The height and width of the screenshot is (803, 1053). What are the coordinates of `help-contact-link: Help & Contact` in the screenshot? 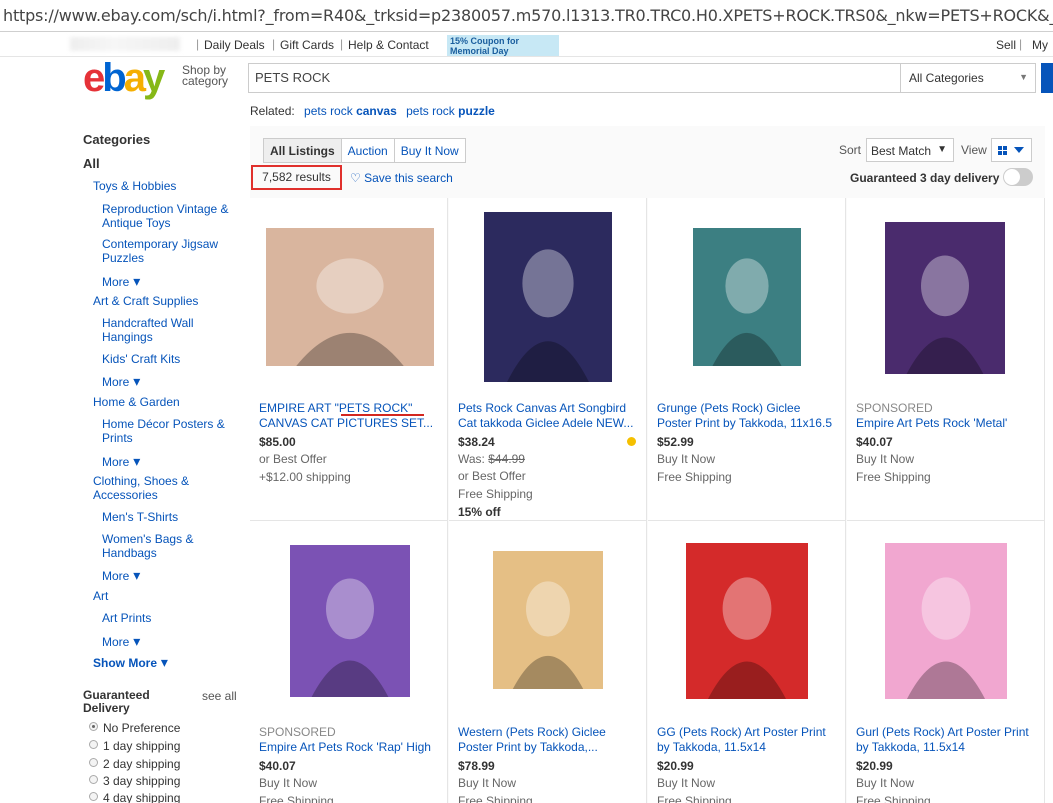 It's located at (388, 45).